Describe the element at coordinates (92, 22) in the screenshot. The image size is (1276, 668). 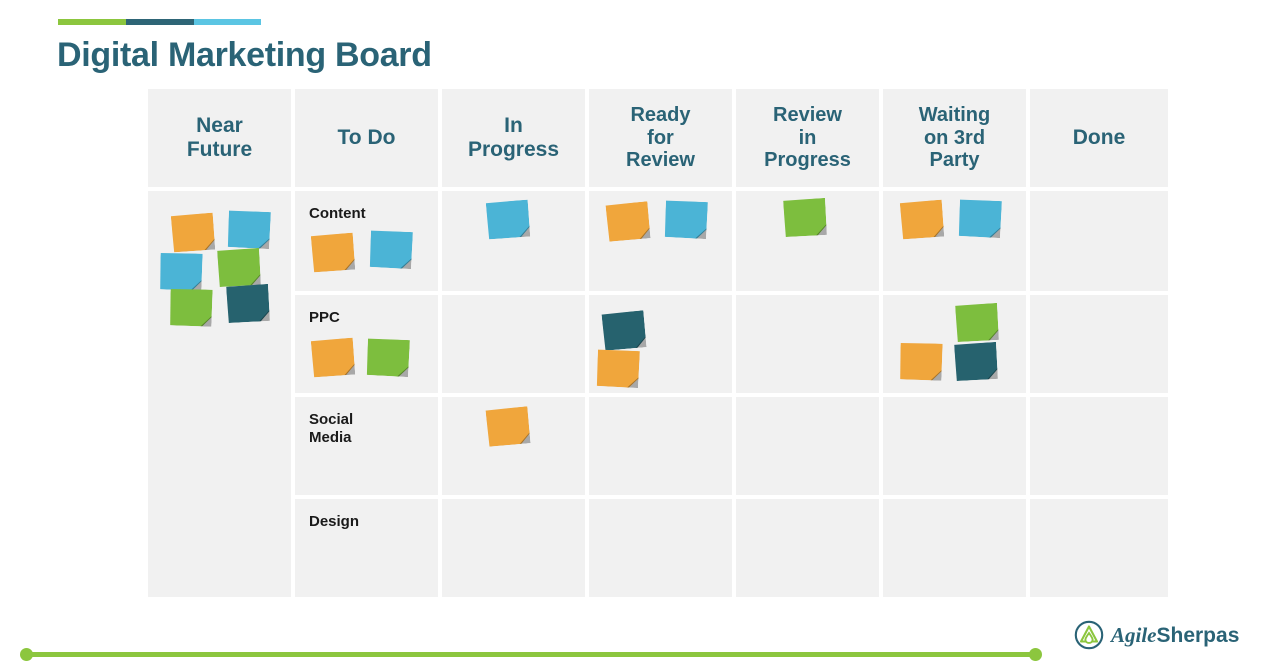
I see `accent-segment-green` at that location.